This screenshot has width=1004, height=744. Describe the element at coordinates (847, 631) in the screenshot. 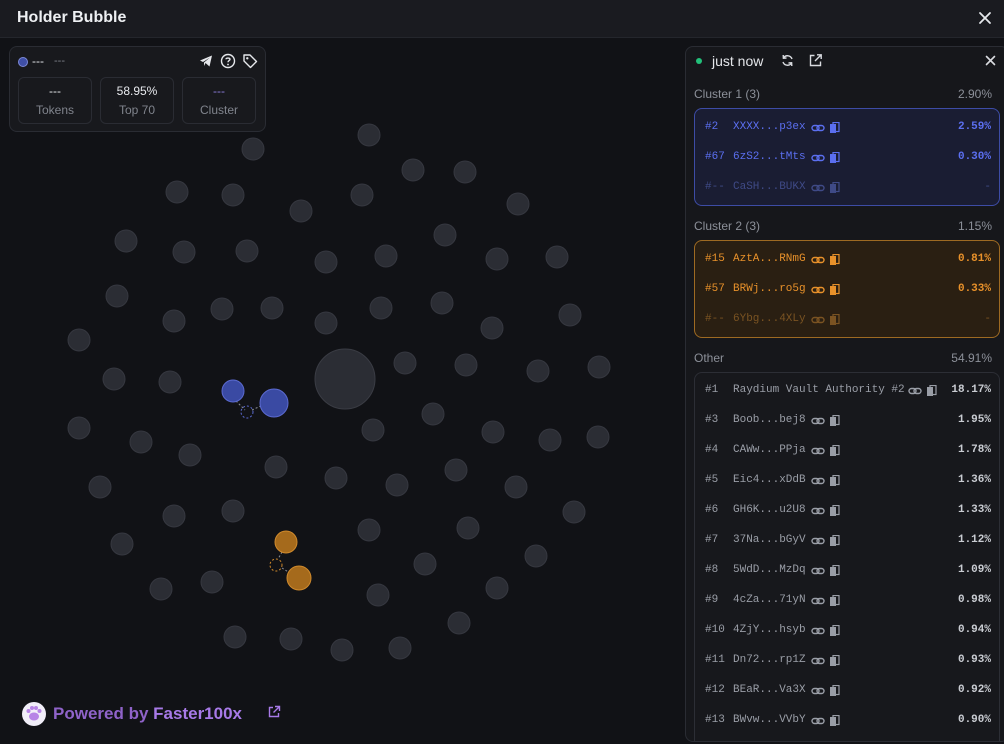

I see `holder-row: #10 4ZjY...hsyb 0.94%` at that location.